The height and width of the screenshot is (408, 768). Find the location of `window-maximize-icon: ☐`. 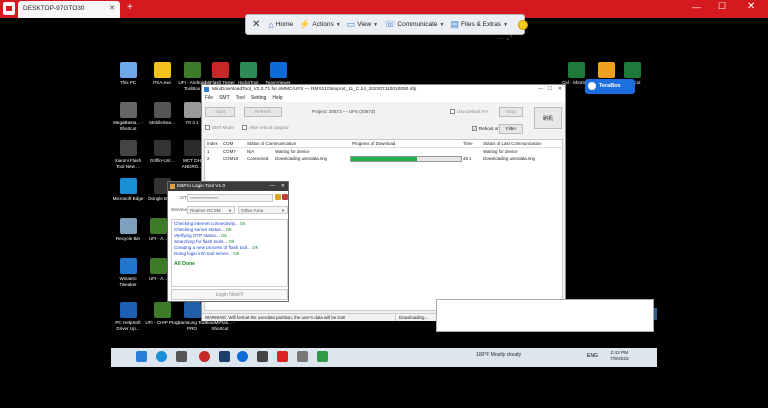

window-maximize-icon: ☐ is located at coordinates (722, 6).